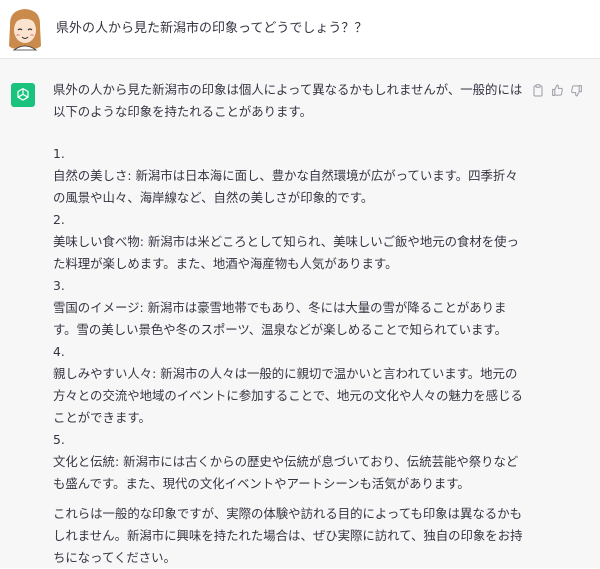 Image resolution: width=600 pixels, height=569 pixels. Describe the element at coordinates (538, 90) in the screenshot. I see `clipboard-icon` at that location.